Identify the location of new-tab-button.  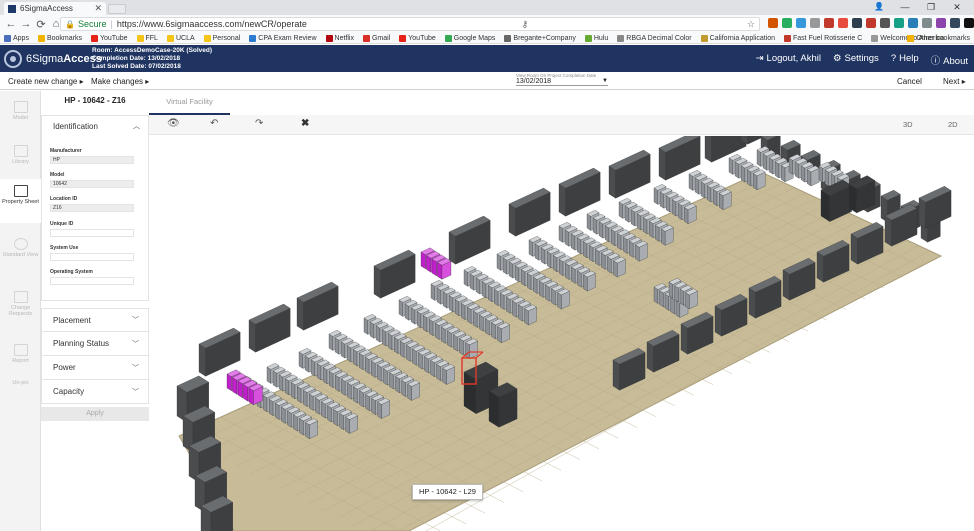
(117, 9).